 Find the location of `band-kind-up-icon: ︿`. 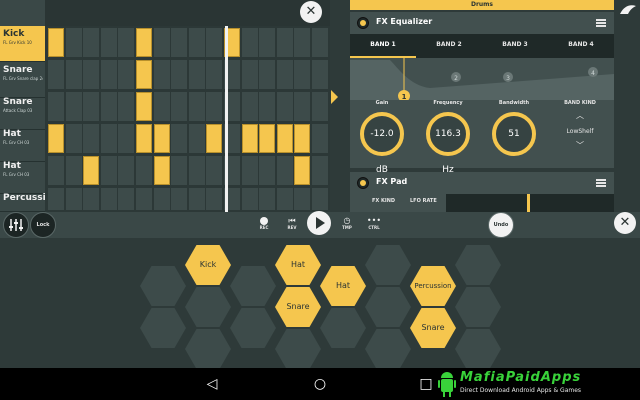

band-kind-up-icon: ︿ is located at coordinates (580, 116).